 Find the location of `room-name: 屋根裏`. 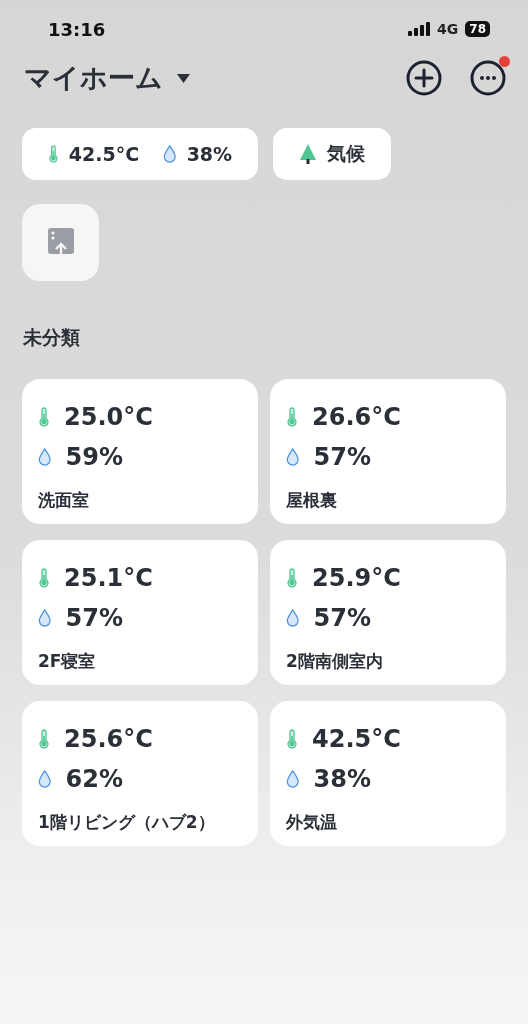

room-name: 屋根裏 is located at coordinates (312, 500).